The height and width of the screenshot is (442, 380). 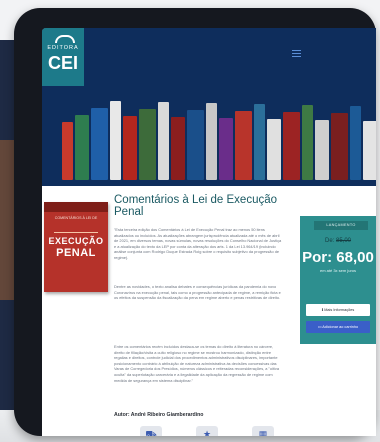 I want to click on book-cover: COMENTÁRIOS À LEI DE EXECUÇÃO PENAL, so click(x=76, y=247).